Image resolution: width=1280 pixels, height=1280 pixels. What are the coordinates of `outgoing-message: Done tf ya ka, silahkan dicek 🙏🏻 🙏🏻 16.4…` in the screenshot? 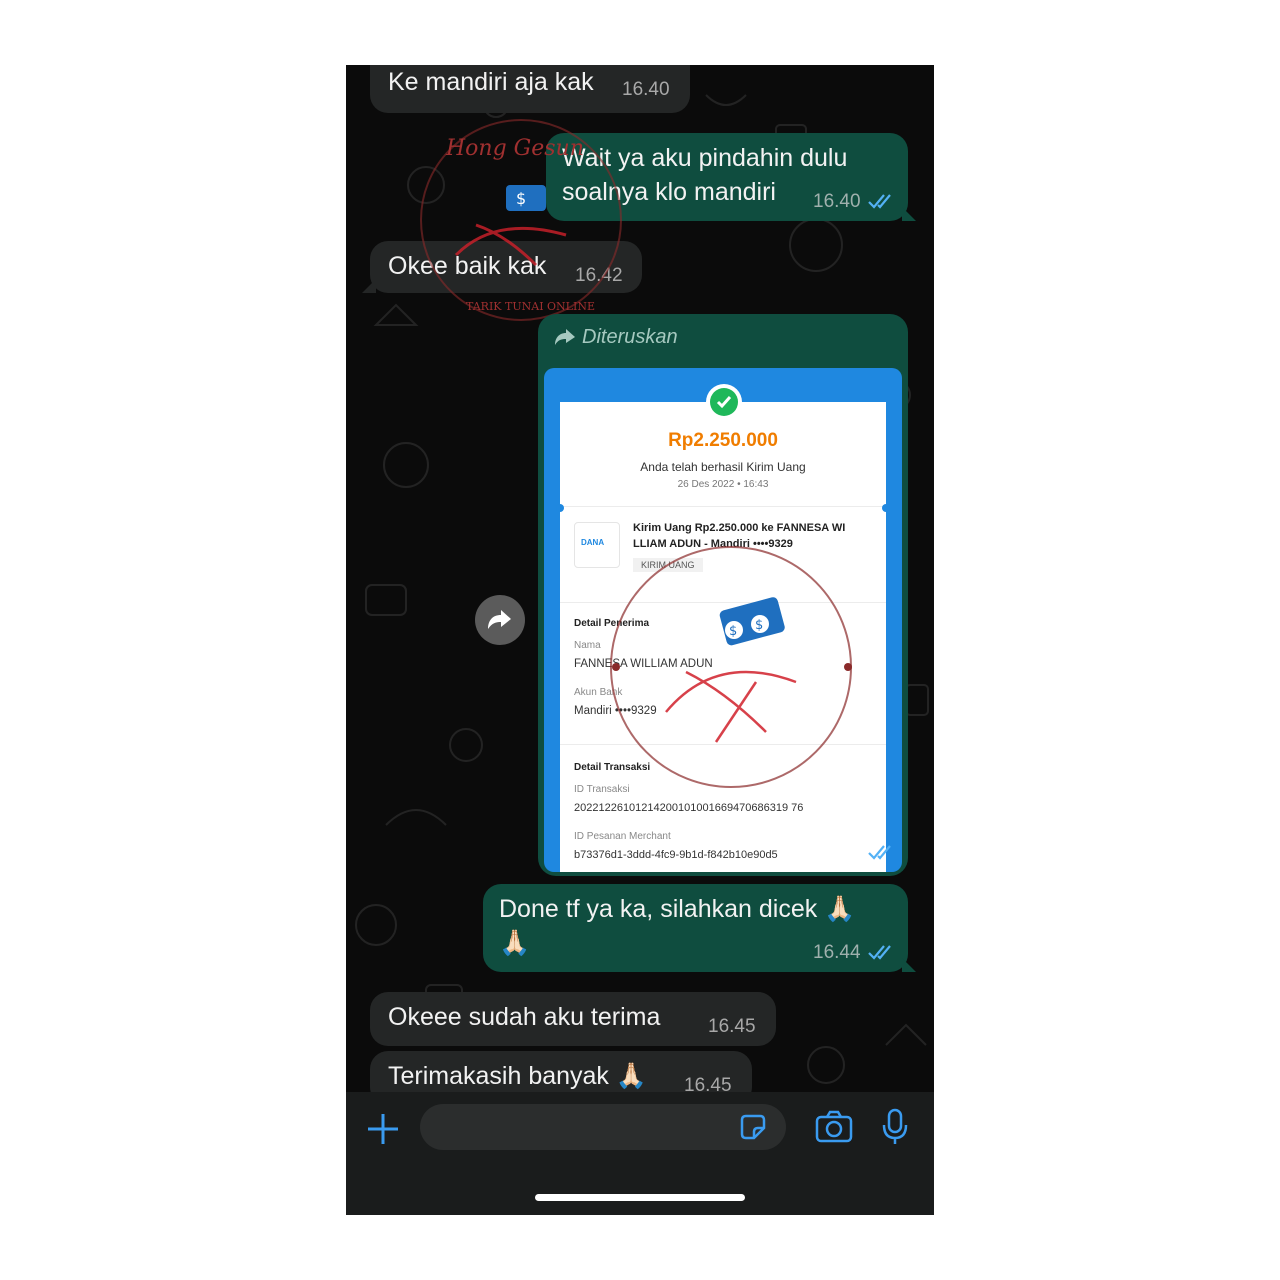 It's located at (695, 928).